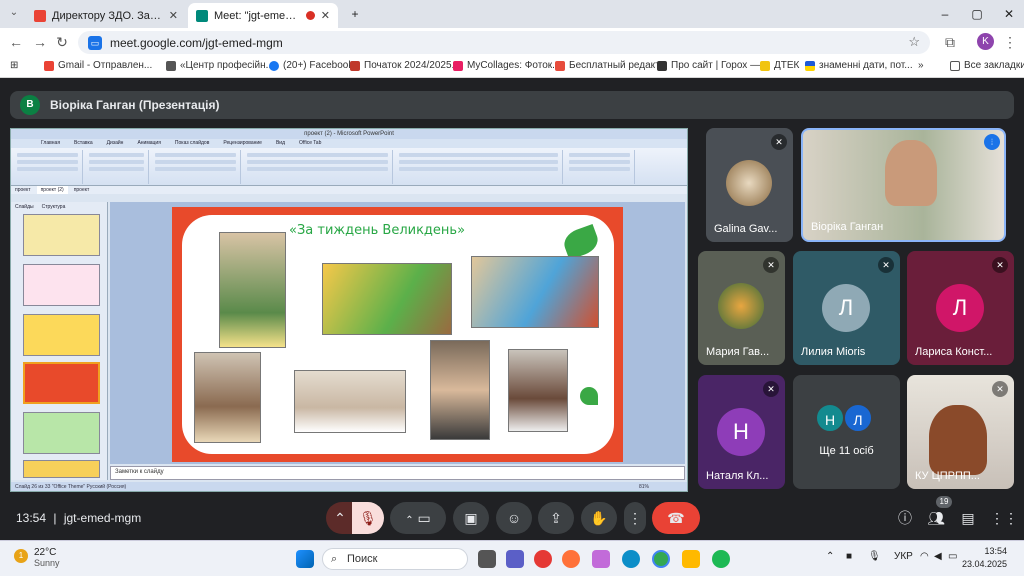 The height and width of the screenshot is (576, 1024). What do you see at coordinates (924, 556) in the screenshot?
I see `wifi-icon: ◠` at bounding box center [924, 556].